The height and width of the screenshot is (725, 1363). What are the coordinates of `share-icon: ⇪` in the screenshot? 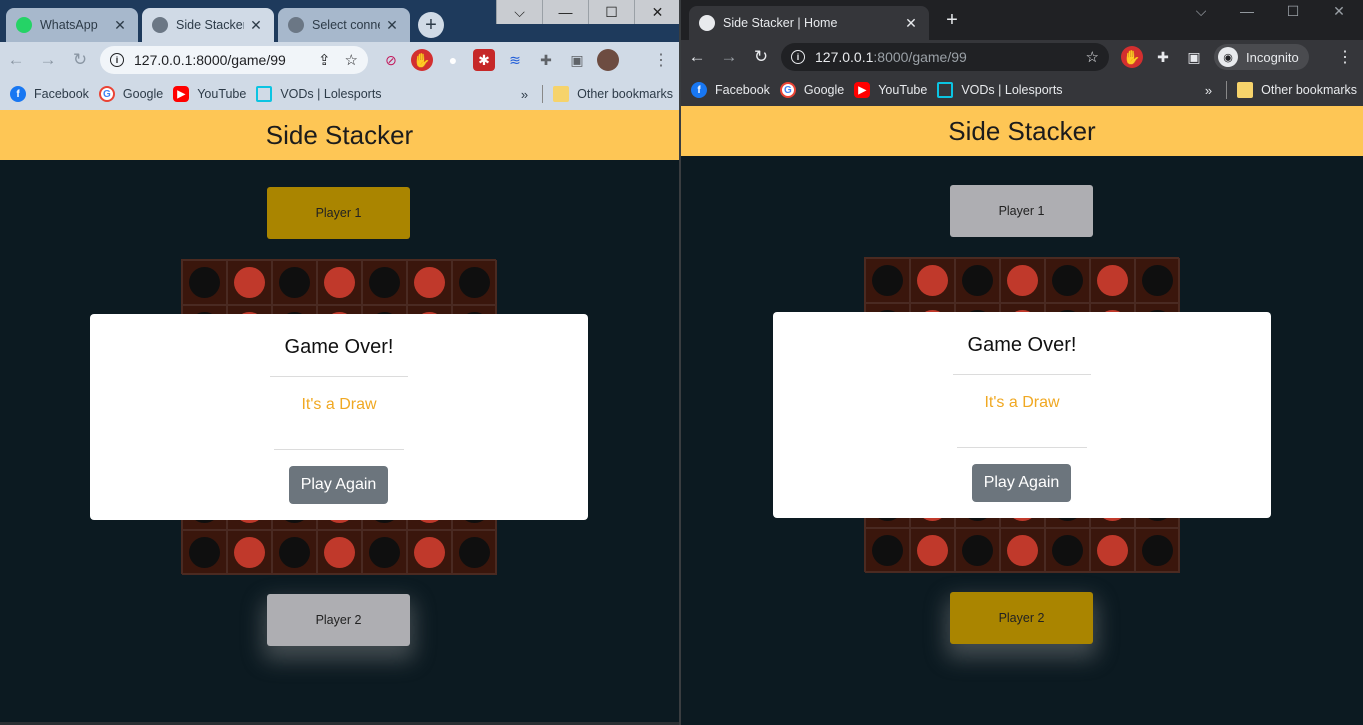 It's located at (324, 60).